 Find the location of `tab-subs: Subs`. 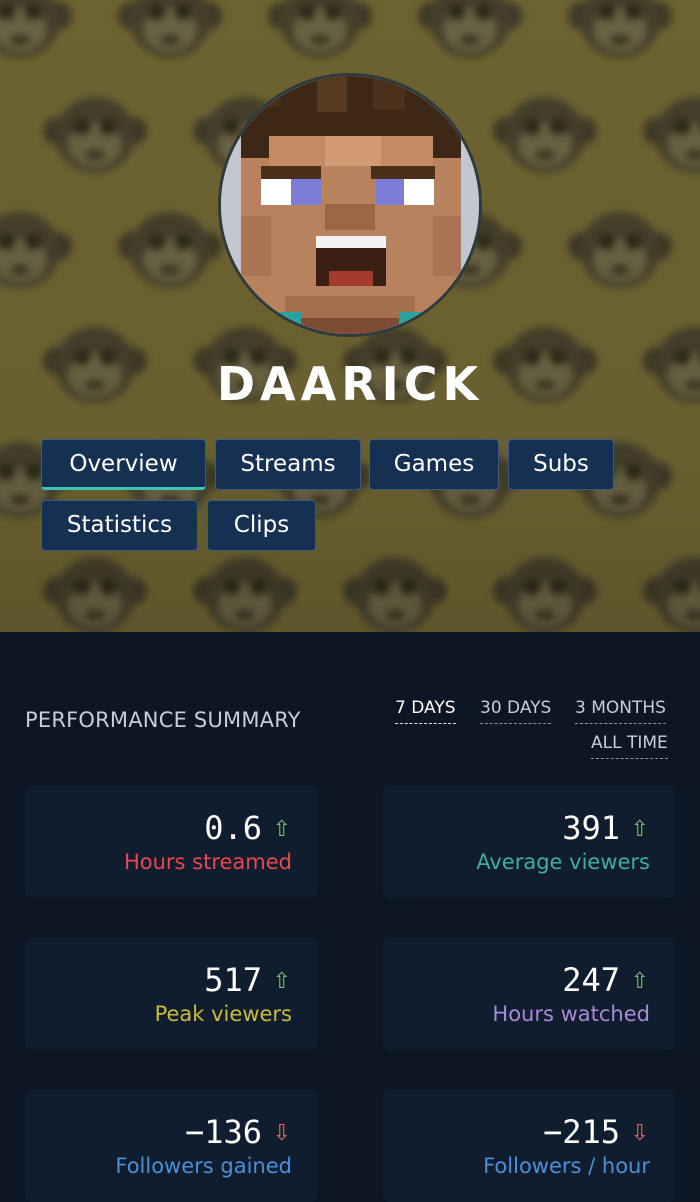

tab-subs: Subs is located at coordinates (561, 464).